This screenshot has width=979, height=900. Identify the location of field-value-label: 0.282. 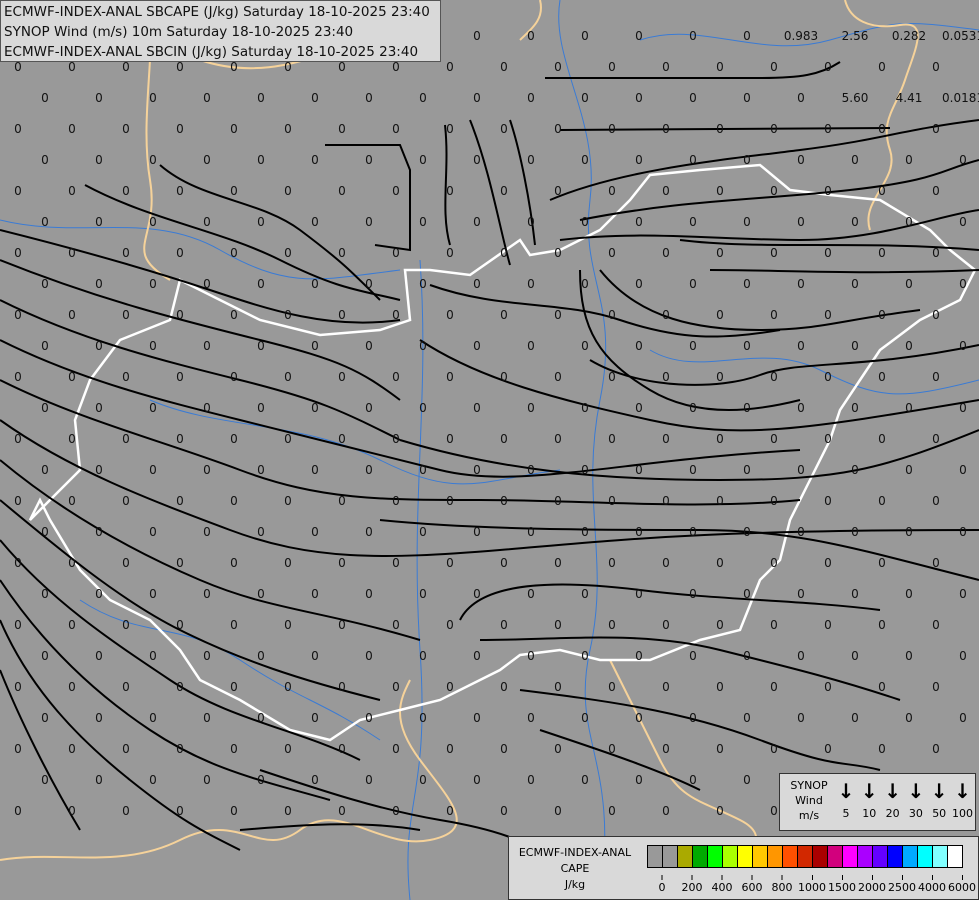
(909, 36).